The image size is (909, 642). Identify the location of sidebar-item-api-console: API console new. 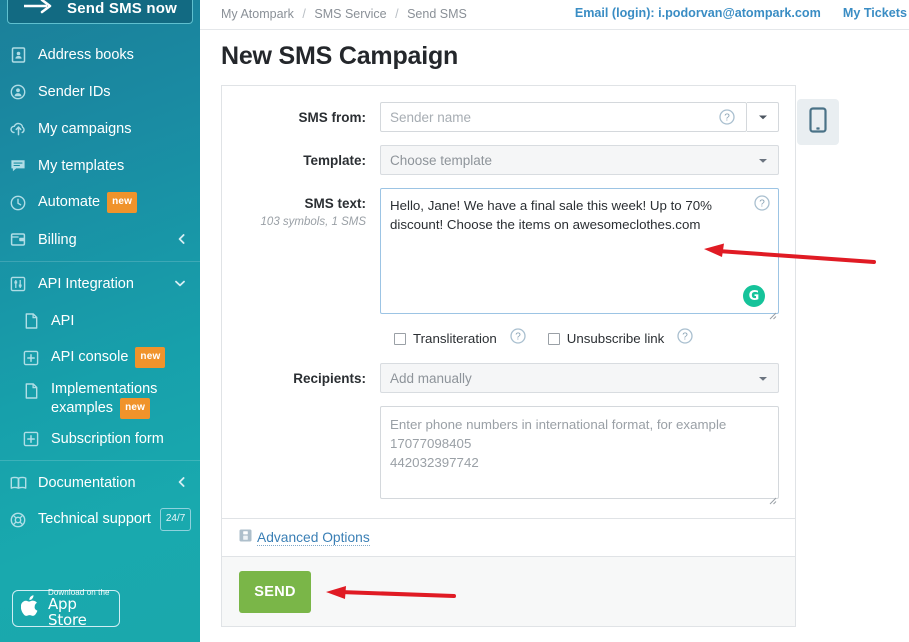
(100, 357).